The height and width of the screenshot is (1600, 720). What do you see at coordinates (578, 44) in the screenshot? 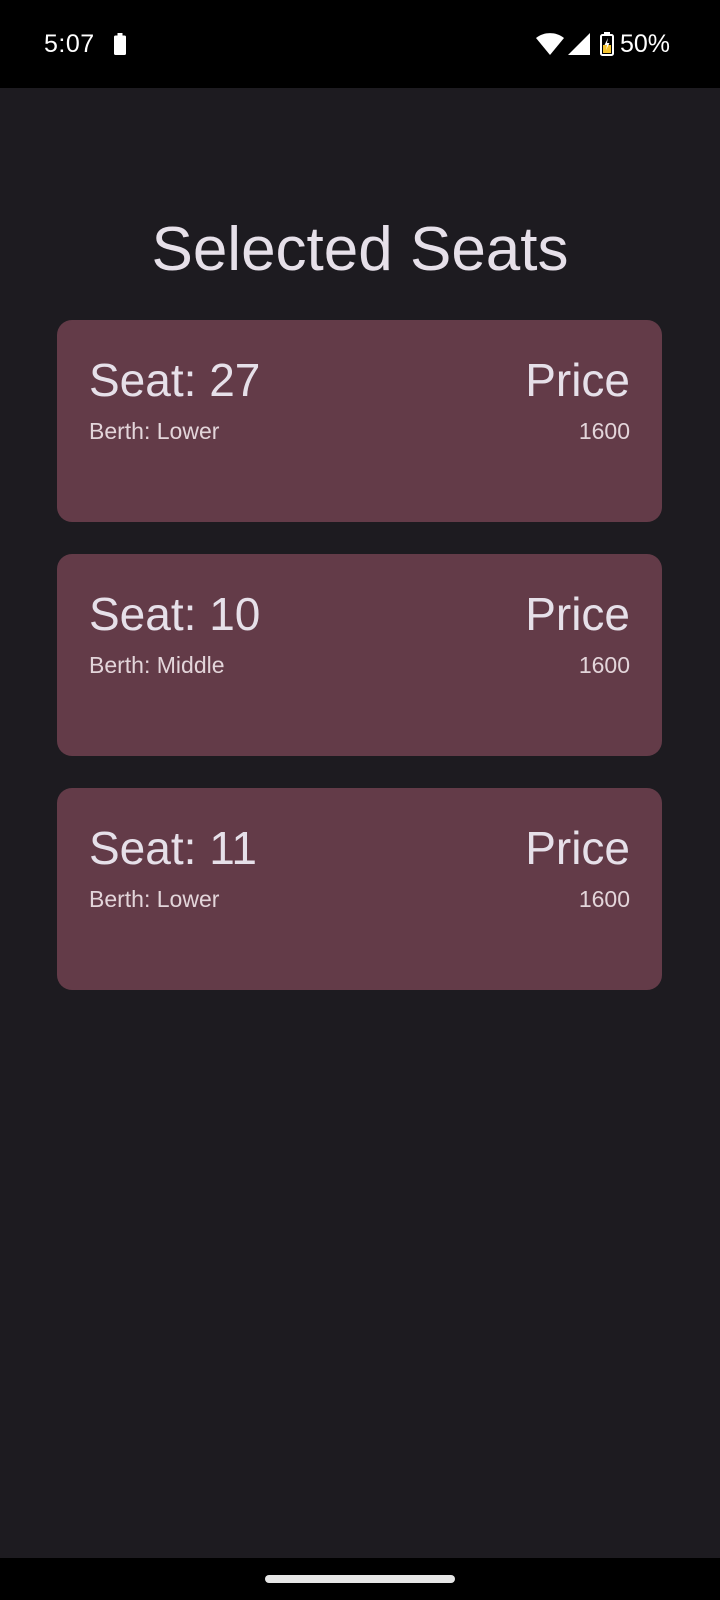
I see `signal-icon` at bounding box center [578, 44].